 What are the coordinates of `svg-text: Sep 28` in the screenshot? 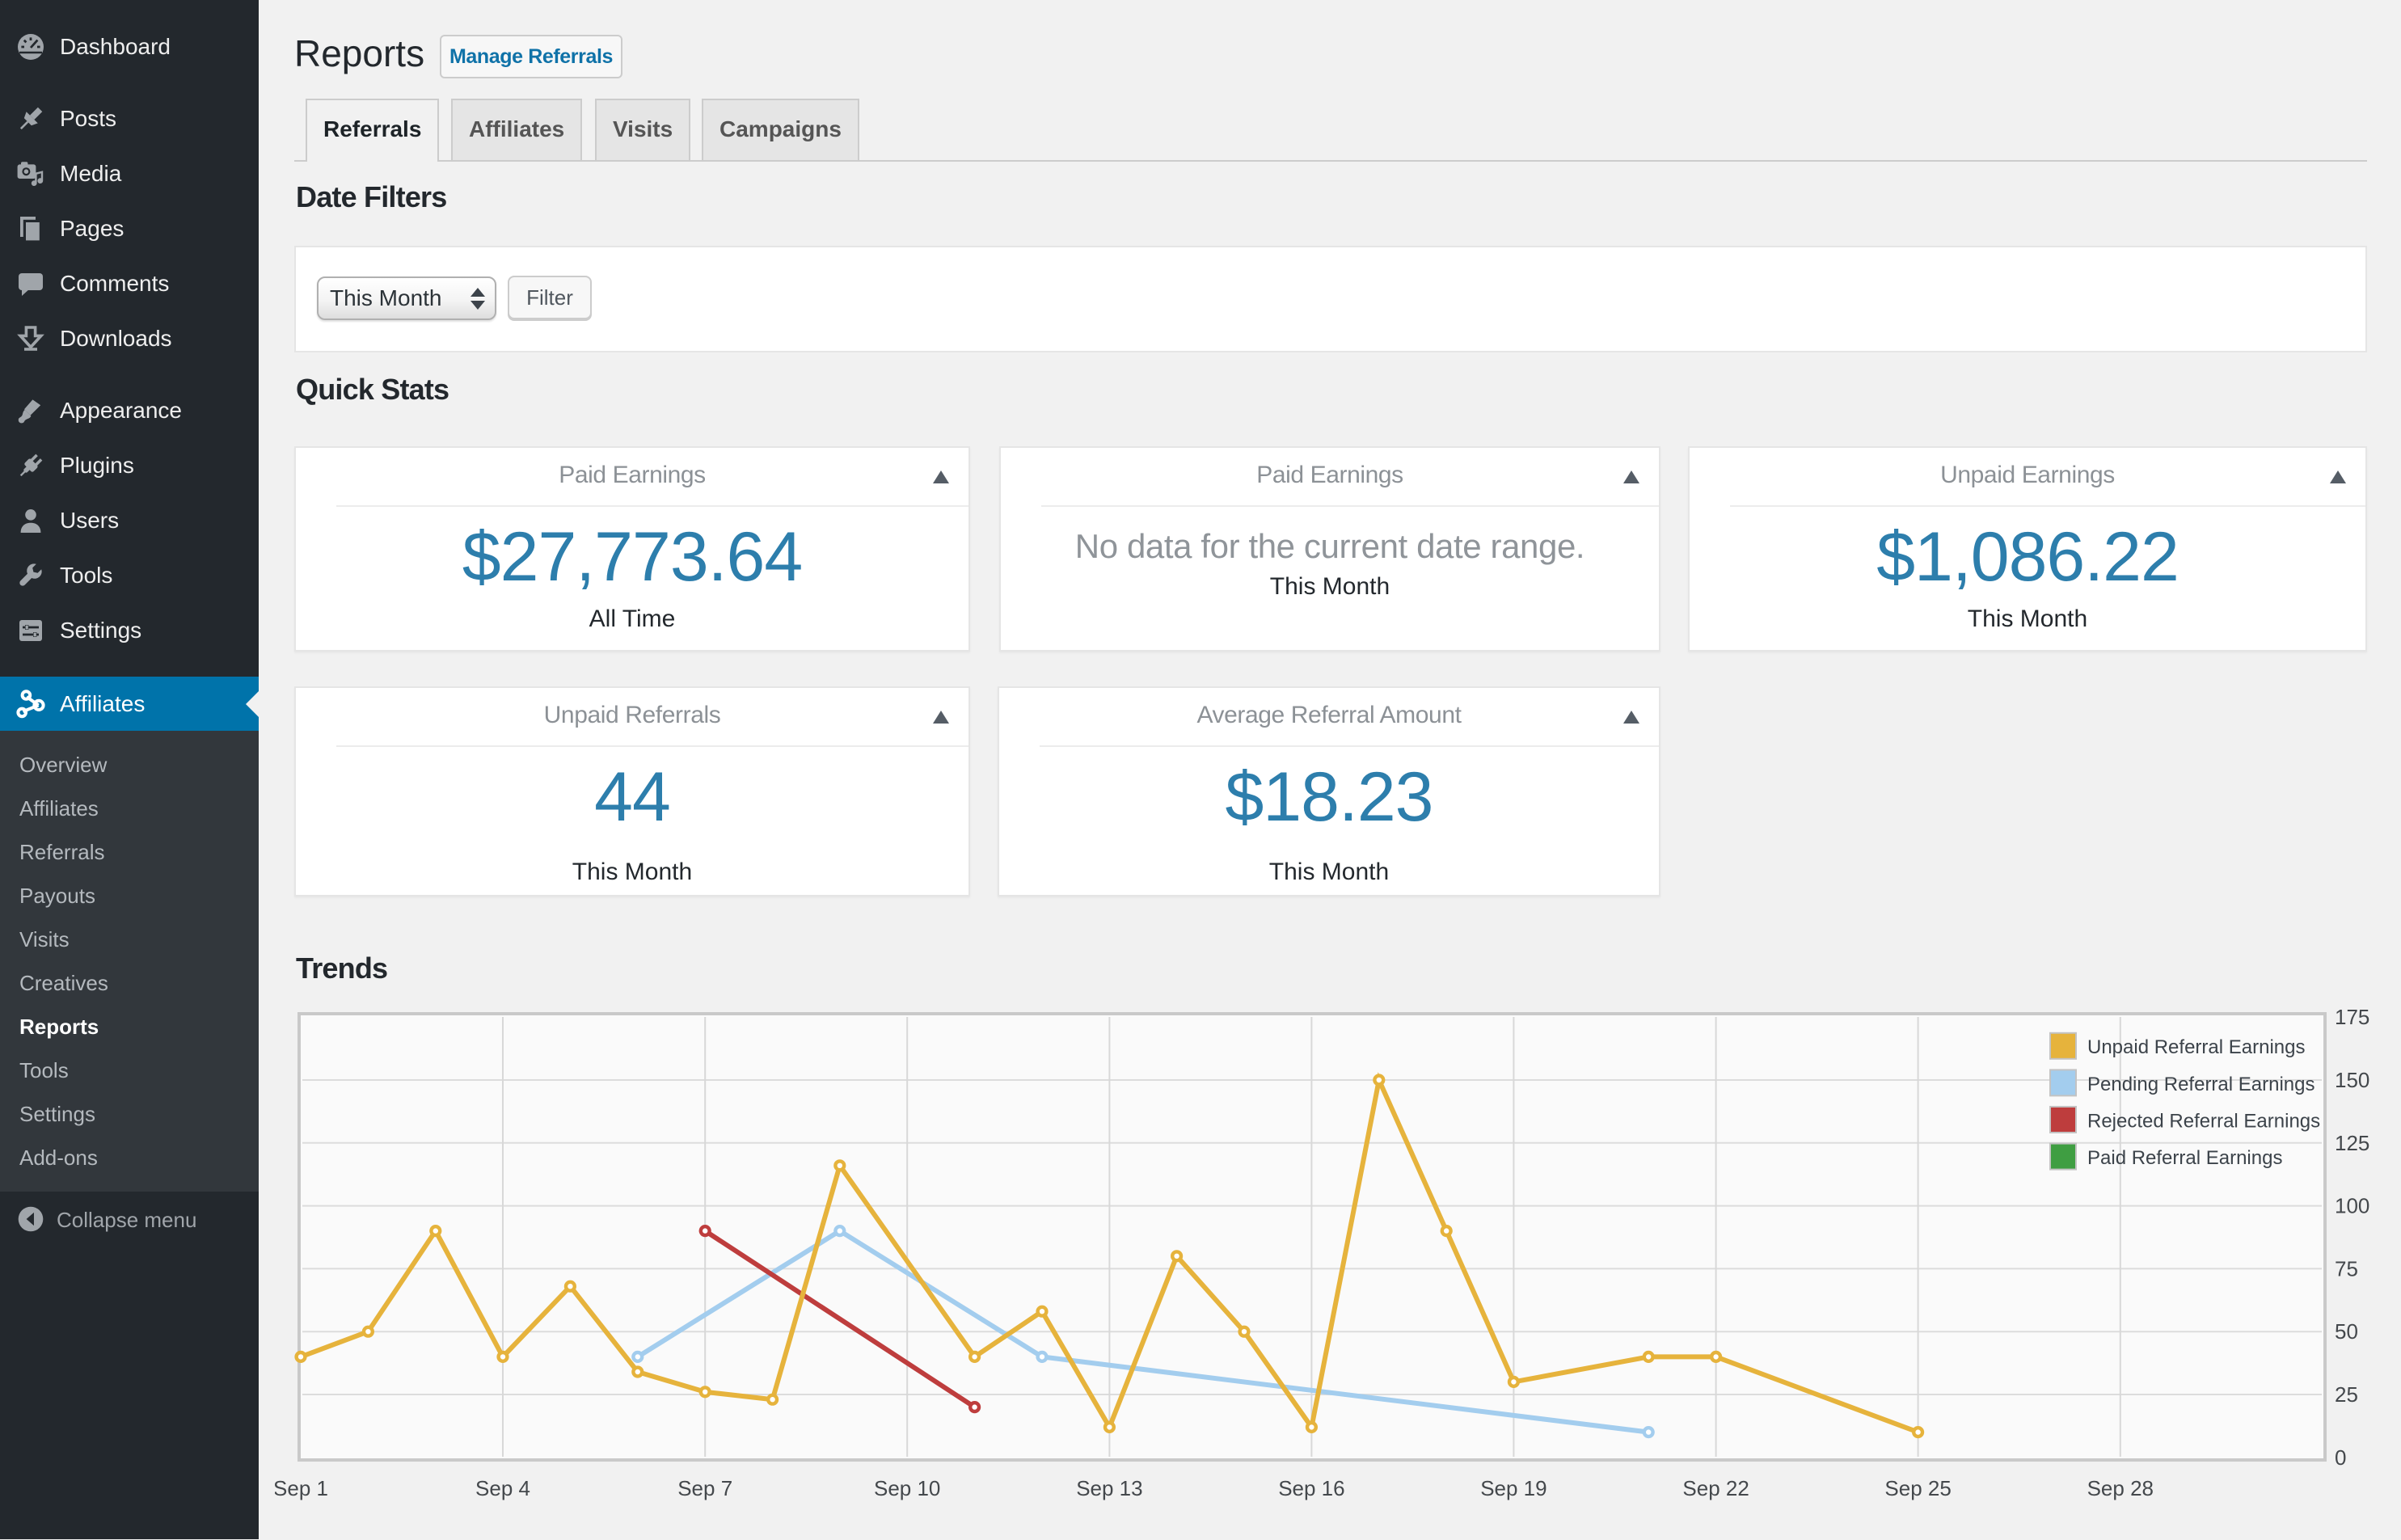 It's located at (2120, 1488).